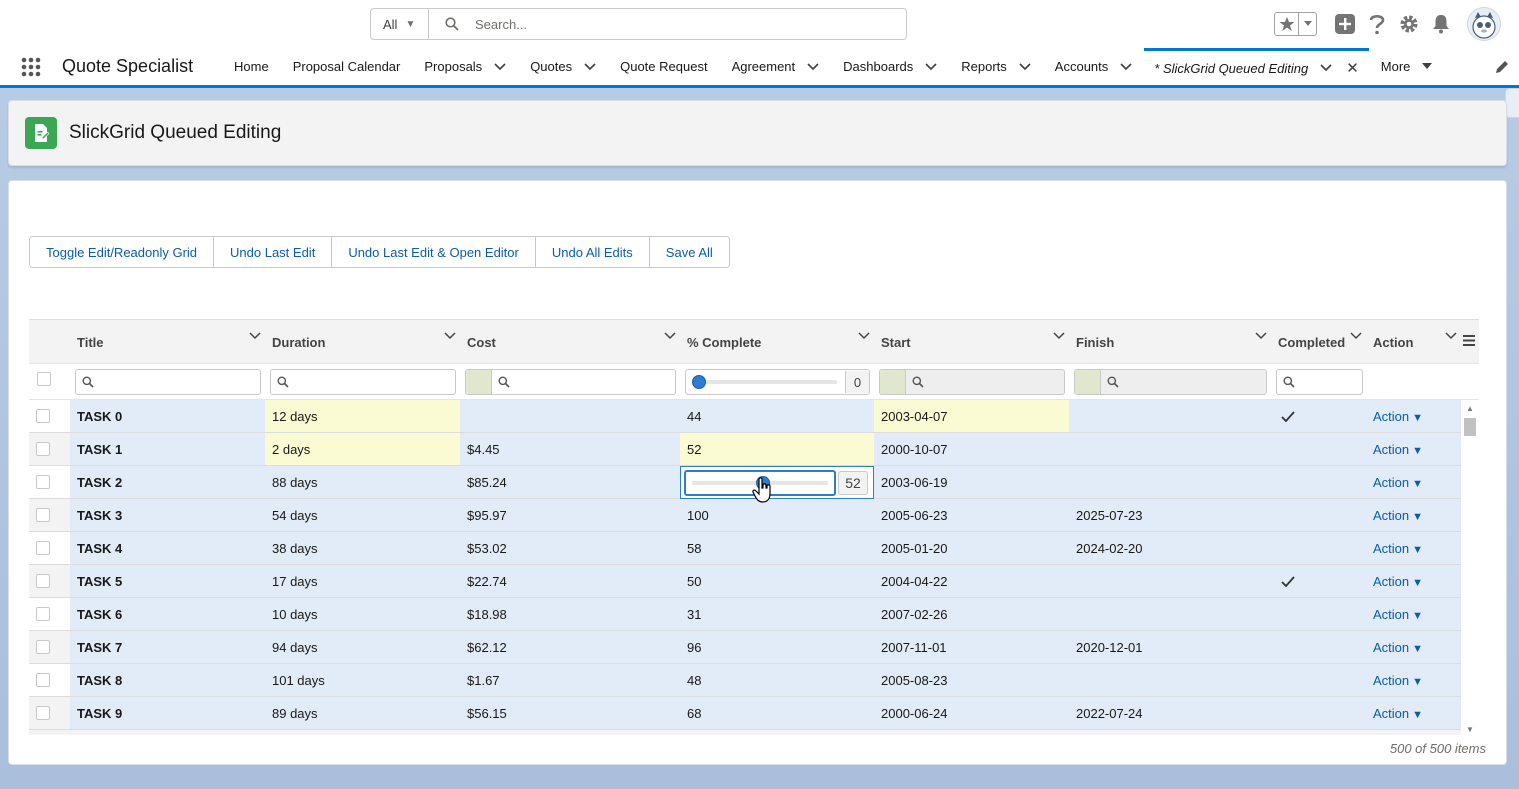 Image resolution: width=1519 pixels, height=789 pixels. Describe the element at coordinates (167, 515) in the screenshot. I see `cell-title: TASK 3` at that location.